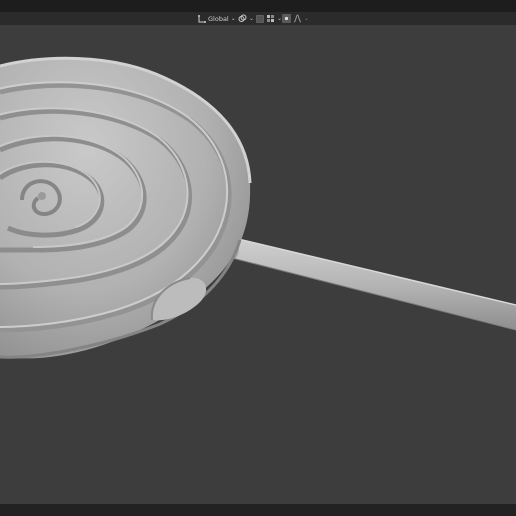 The height and width of the screenshot is (516, 516). I want to click on top-menu-bar, so click(258, 6).